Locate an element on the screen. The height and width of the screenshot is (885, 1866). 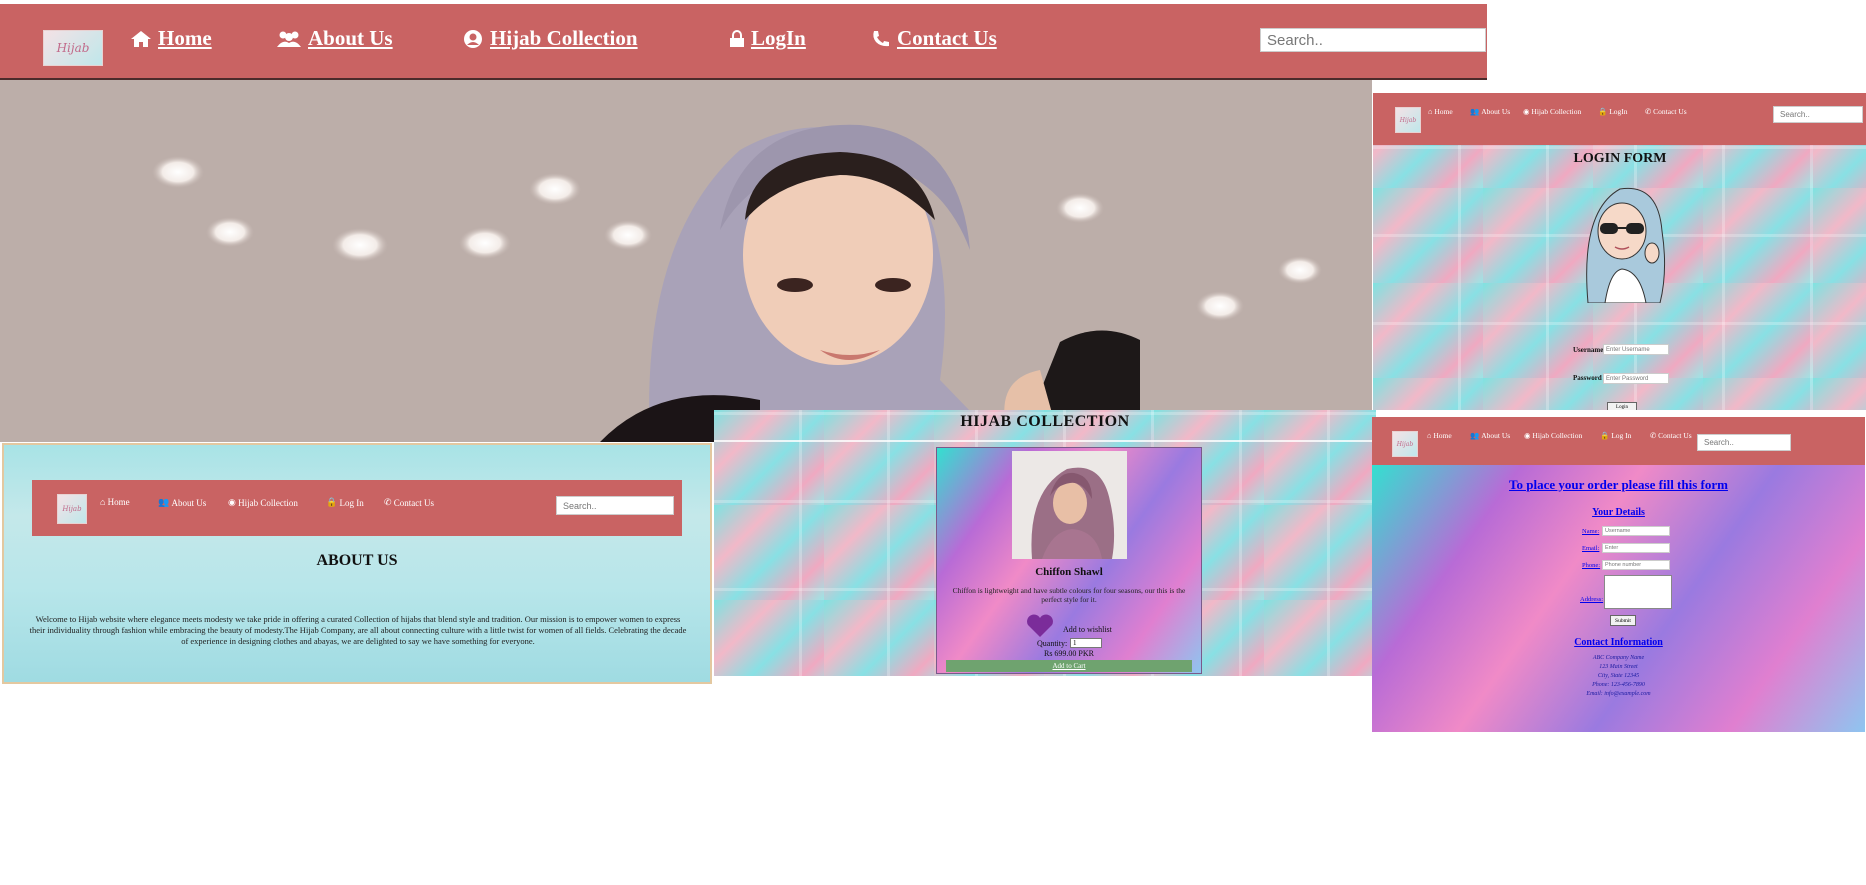
login-title: LOGIN FORM is located at coordinates (1620, 158).